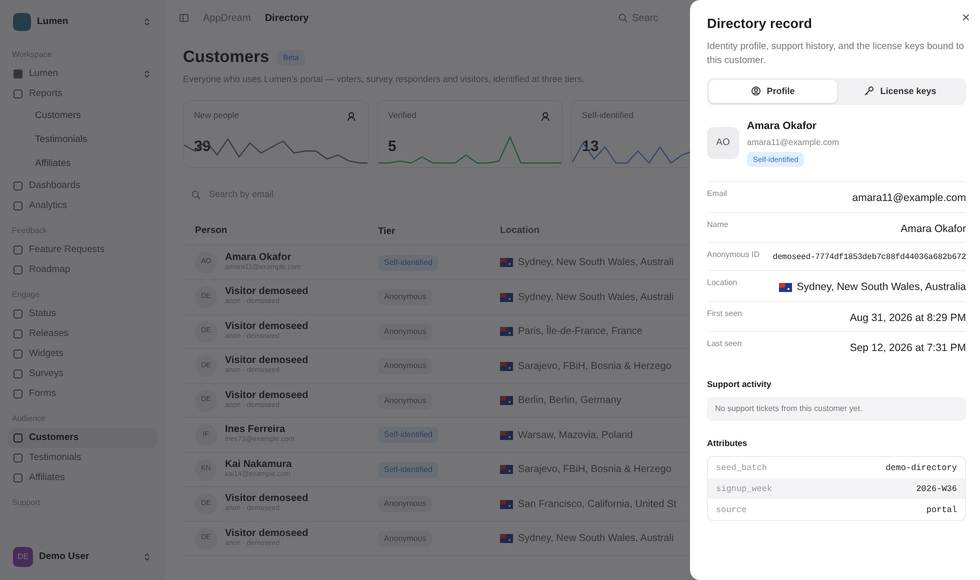 Image resolution: width=980 pixels, height=580 pixels. Describe the element at coordinates (836, 408) in the screenshot. I see `empty-state-message: No support tickets from this customer yet.` at that location.